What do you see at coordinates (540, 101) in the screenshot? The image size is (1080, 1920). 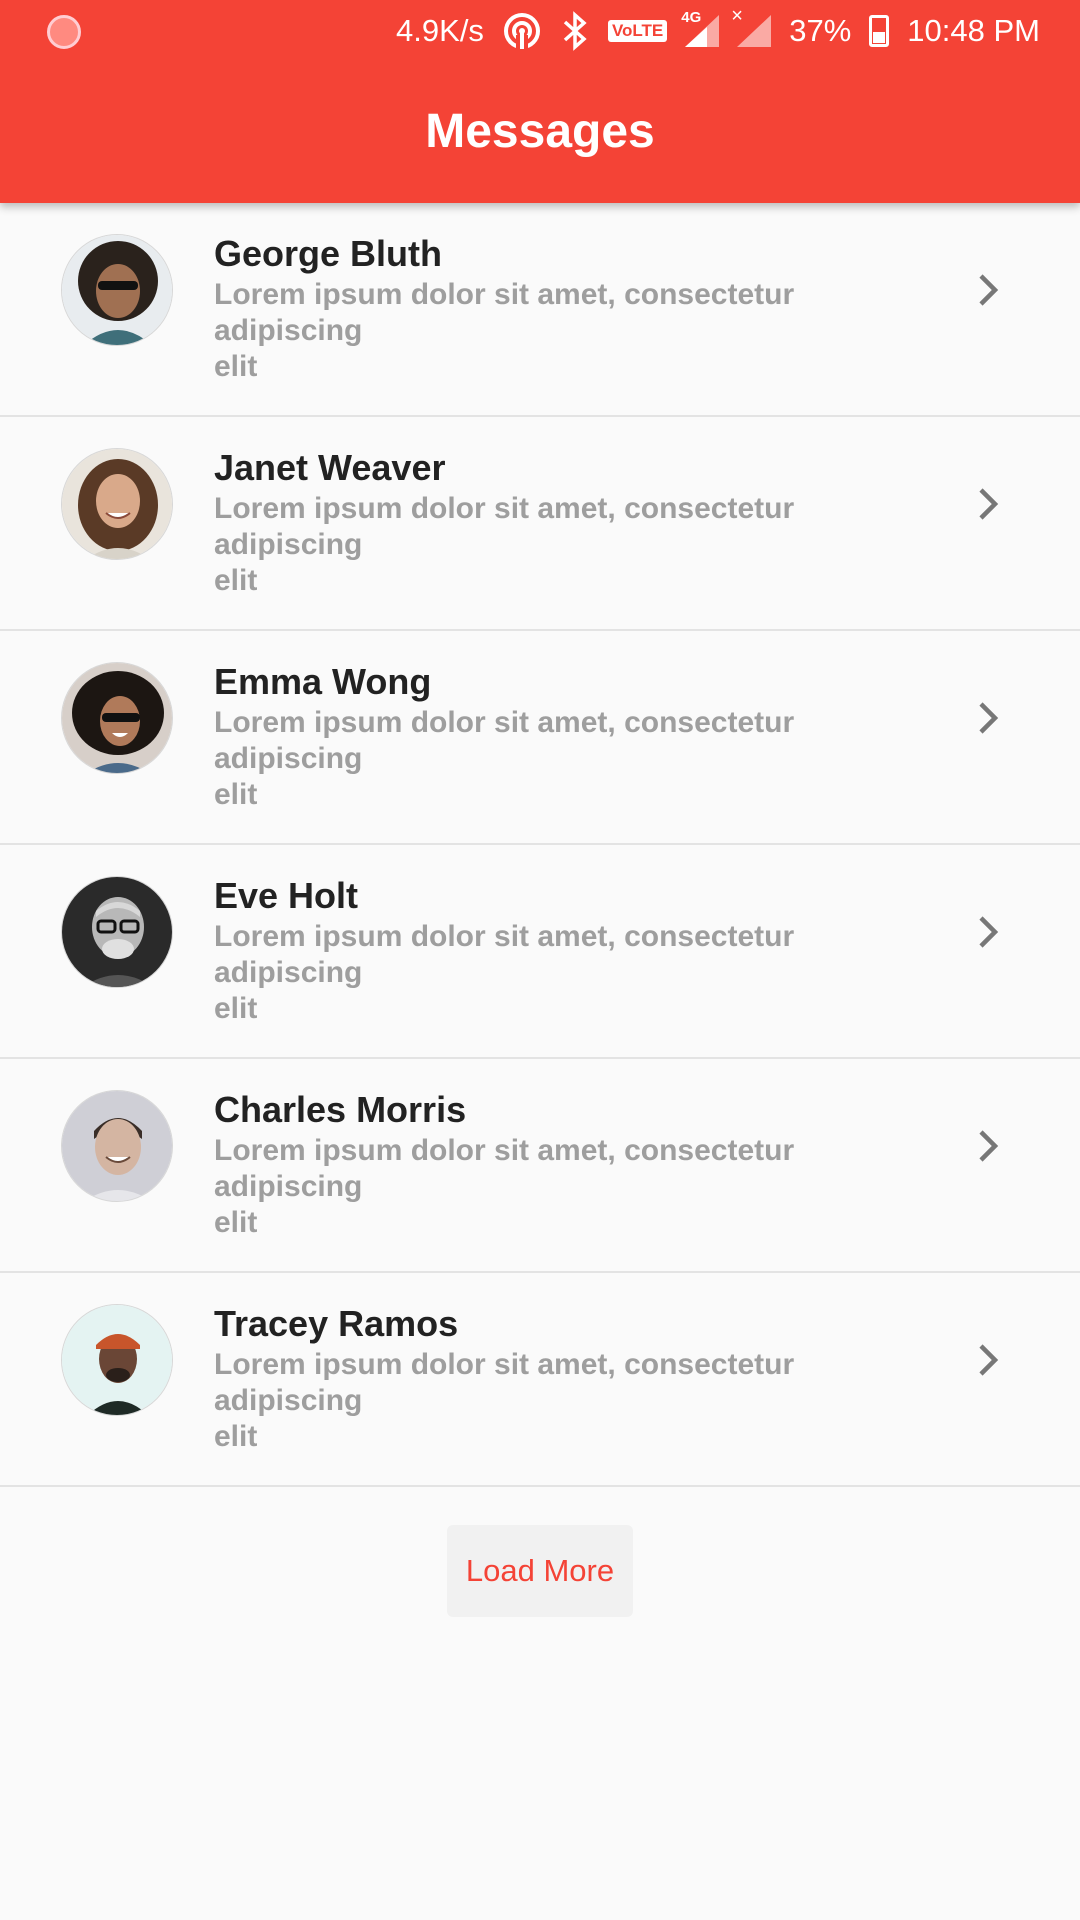 I see `header: 4.9K/s VoLTE 4G × 37% 10:48 PM Messages` at bounding box center [540, 101].